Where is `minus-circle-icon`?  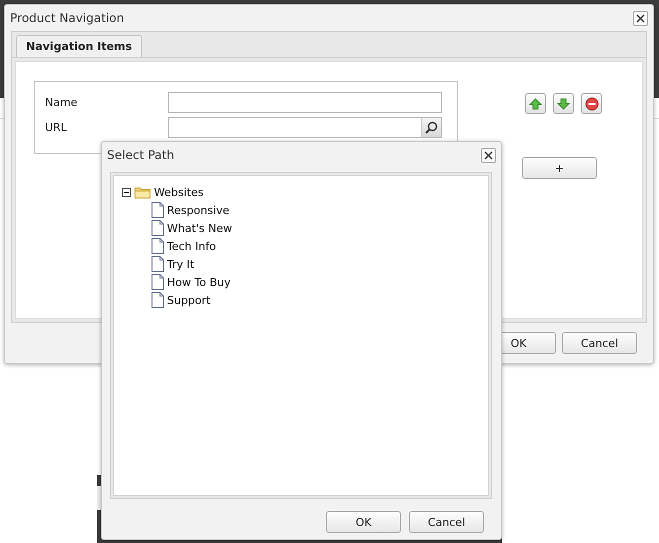
minus-circle-icon is located at coordinates (591, 103).